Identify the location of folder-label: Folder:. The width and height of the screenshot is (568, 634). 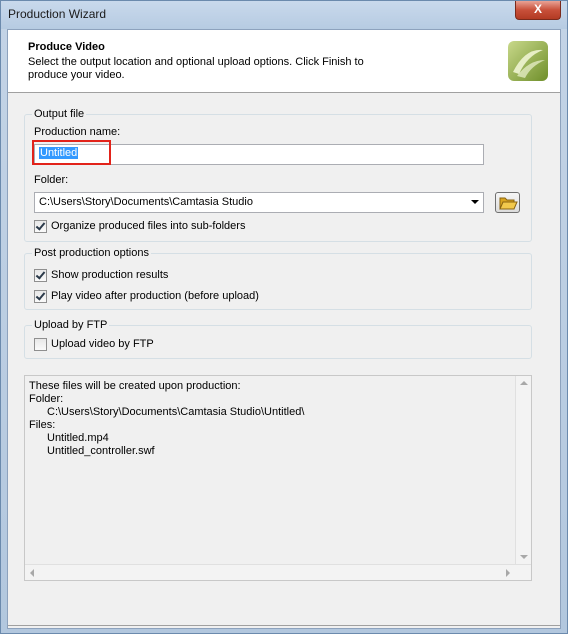
(51, 180).